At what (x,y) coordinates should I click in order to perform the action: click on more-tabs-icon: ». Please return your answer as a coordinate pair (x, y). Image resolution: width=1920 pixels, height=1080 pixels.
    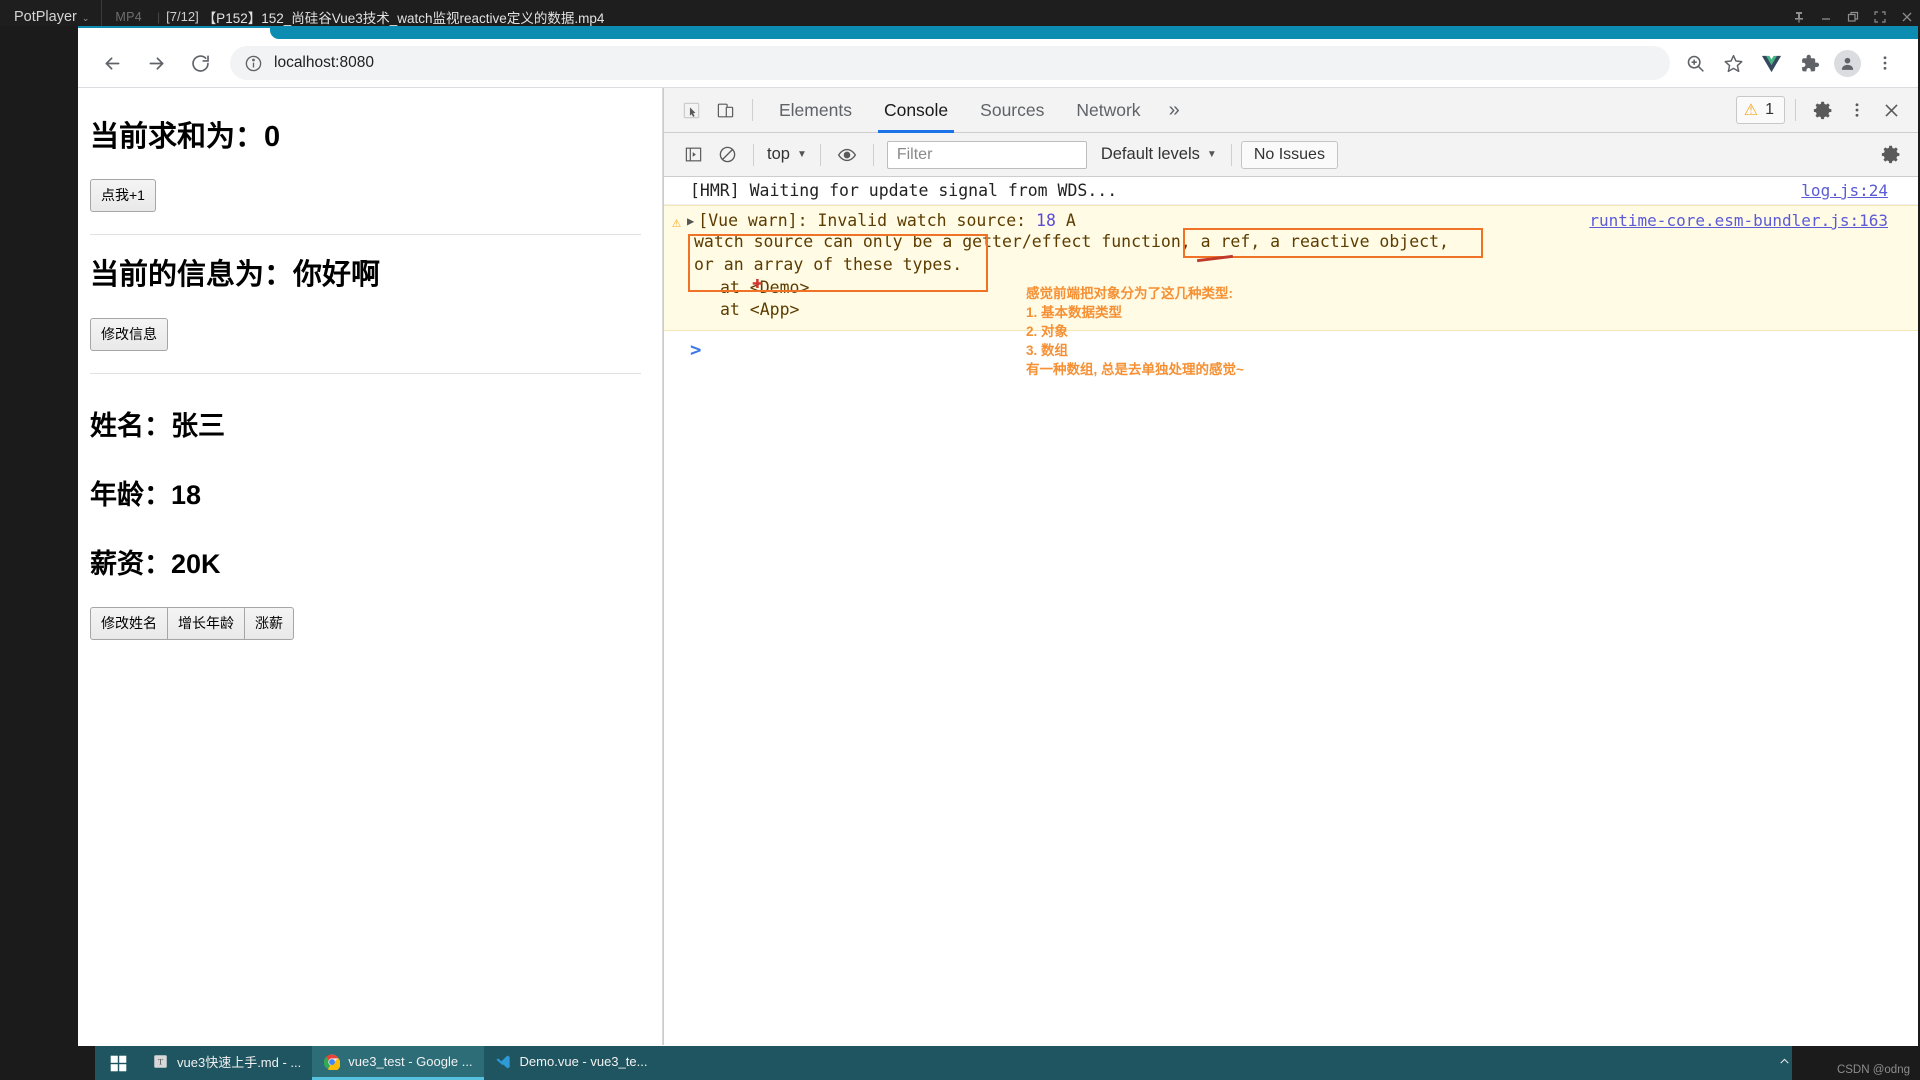
    Looking at the image, I should click on (1174, 110).